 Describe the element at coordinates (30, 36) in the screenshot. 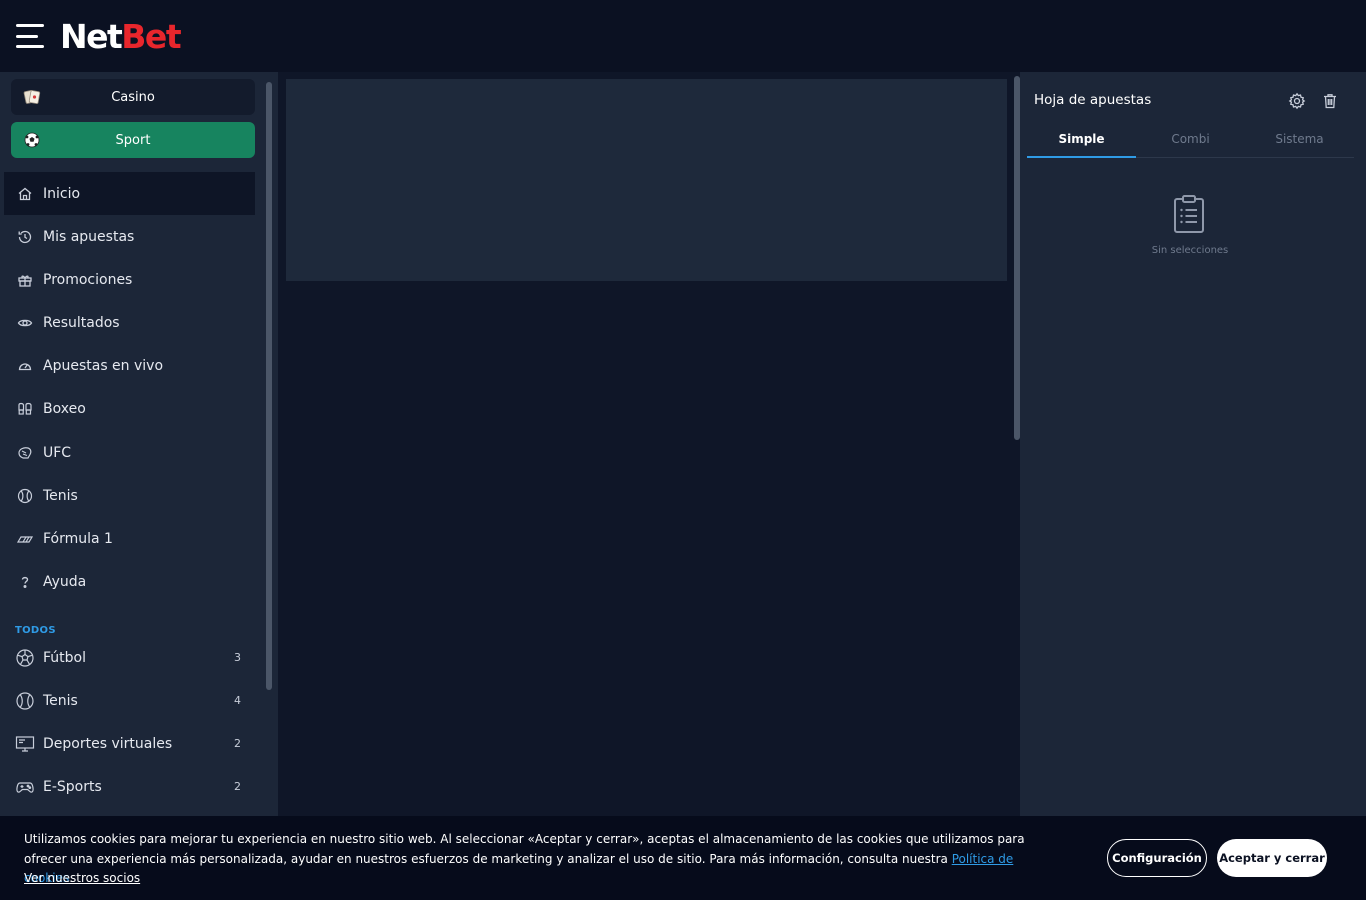

I see `menu-icon` at that location.